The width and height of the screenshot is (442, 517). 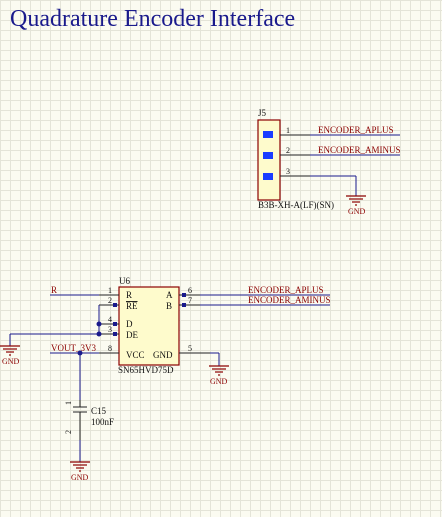 What do you see at coordinates (296, 205) in the screenshot?
I see `j5-part-number: B3B-XH-A(LF)(SN)` at bounding box center [296, 205].